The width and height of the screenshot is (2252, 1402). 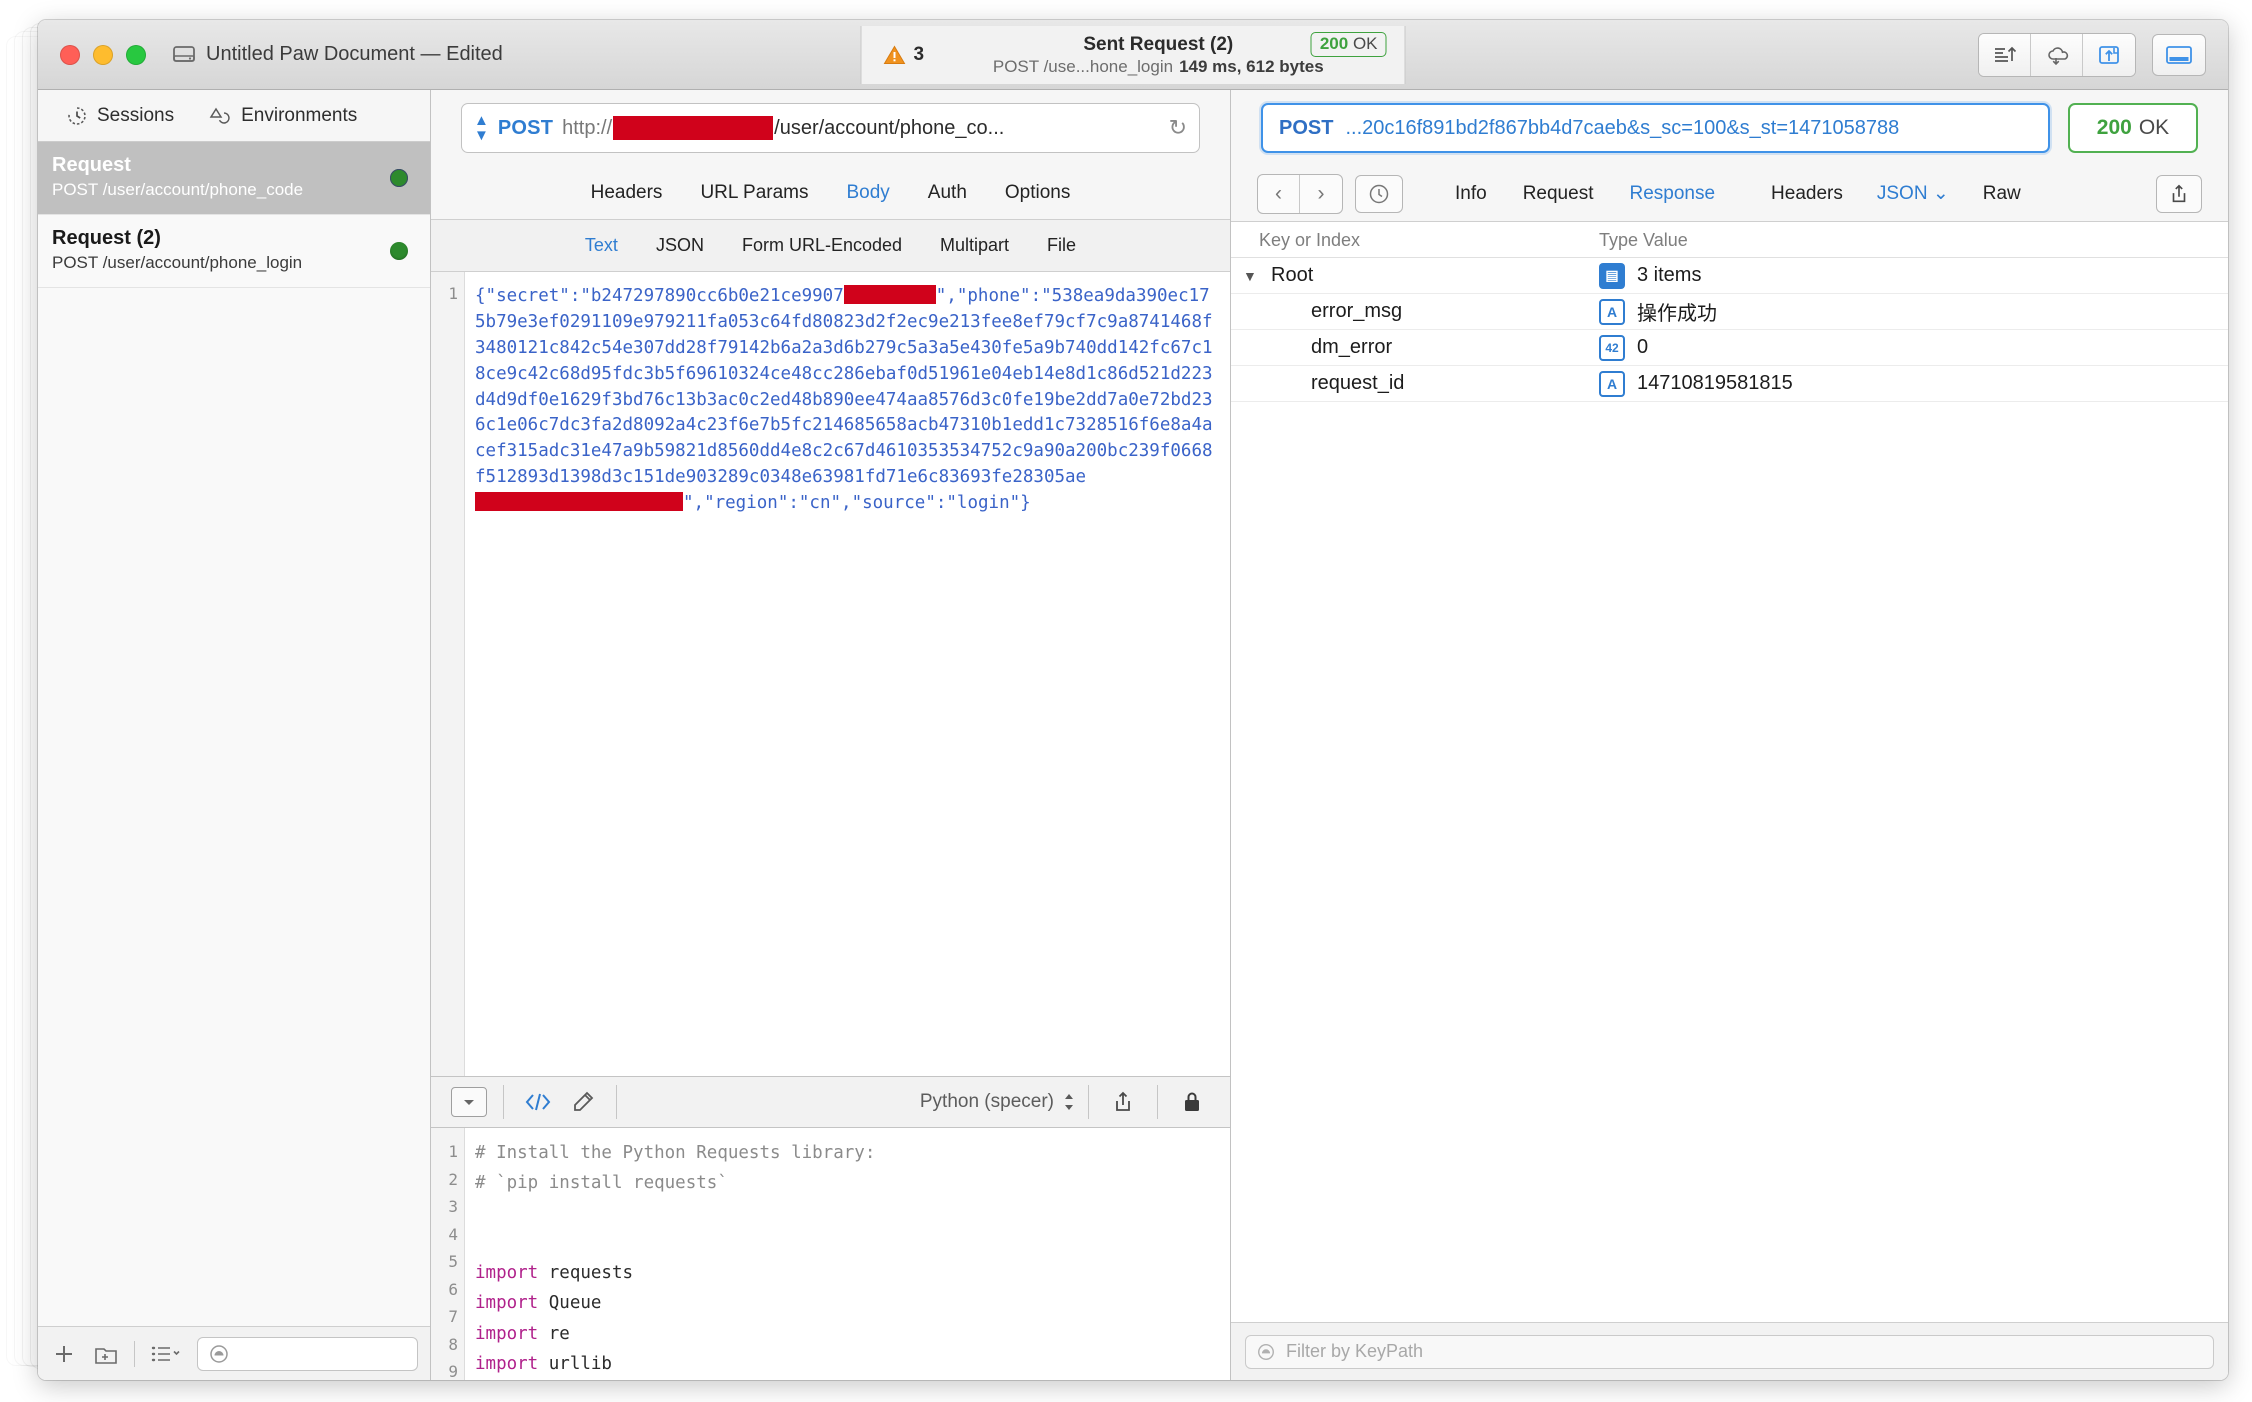 I want to click on nav-back-button: ‹, so click(x=1279, y=193).